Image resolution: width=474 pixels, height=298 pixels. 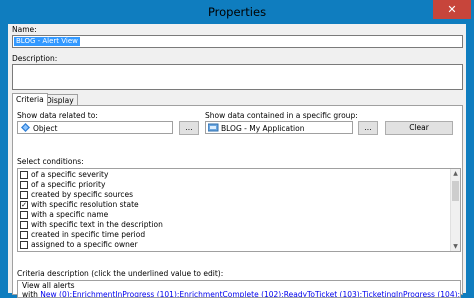 I want to click on related-field: Object, so click(x=95, y=127).